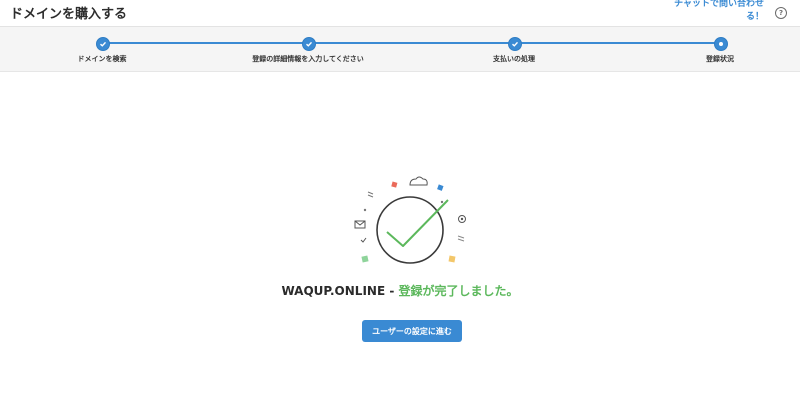 The image size is (800, 399). I want to click on stepper-line, so click(411, 43).